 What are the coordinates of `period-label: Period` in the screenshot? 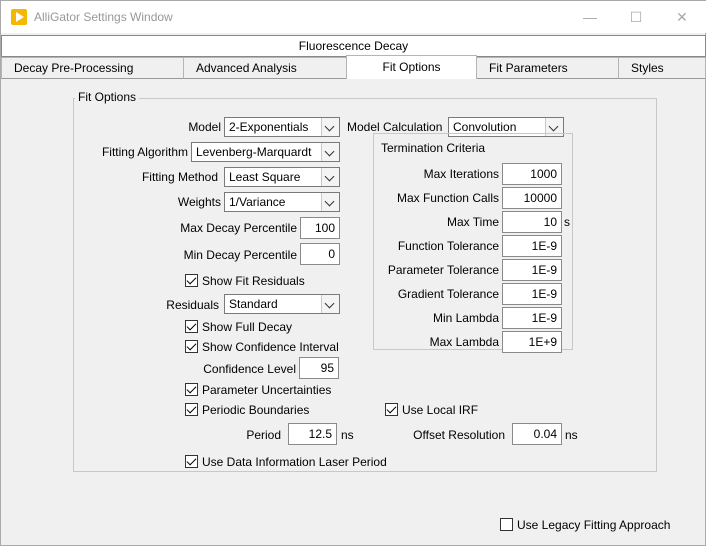 It's located at (263, 435).